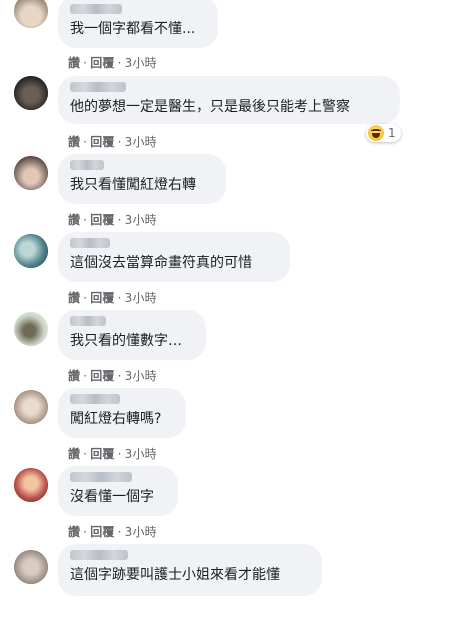  What do you see at coordinates (210, 107) in the screenshot?
I see `comment-text: 他的夢想一定是醫生，只是最後只能考上警察` at bounding box center [210, 107].